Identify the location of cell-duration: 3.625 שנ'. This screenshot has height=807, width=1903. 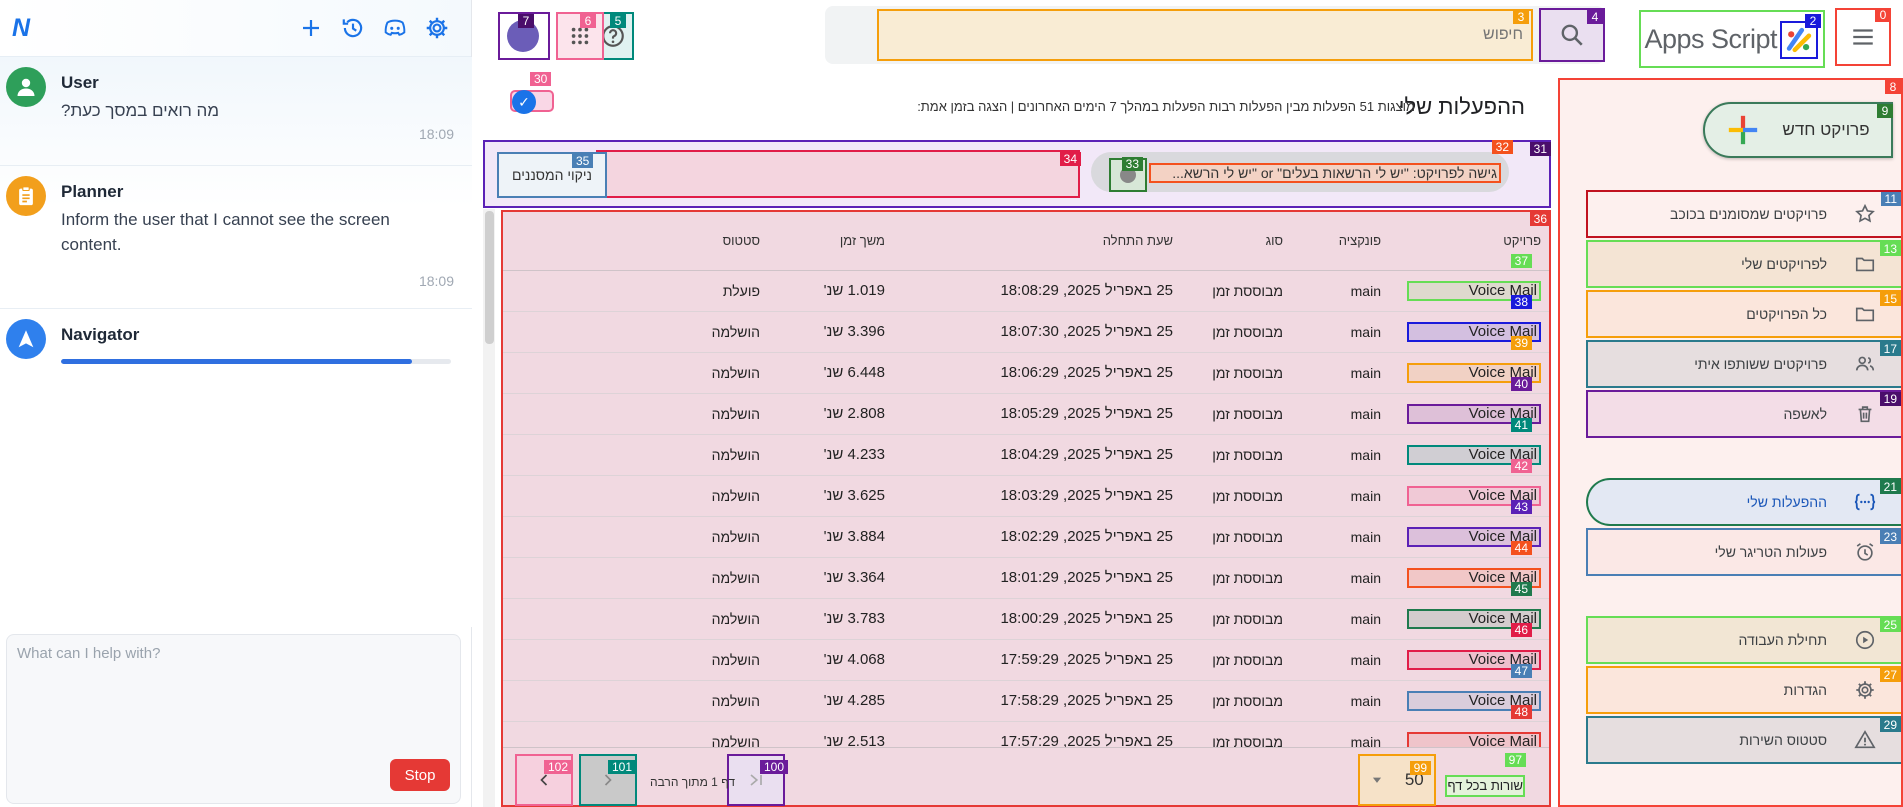
(830, 496).